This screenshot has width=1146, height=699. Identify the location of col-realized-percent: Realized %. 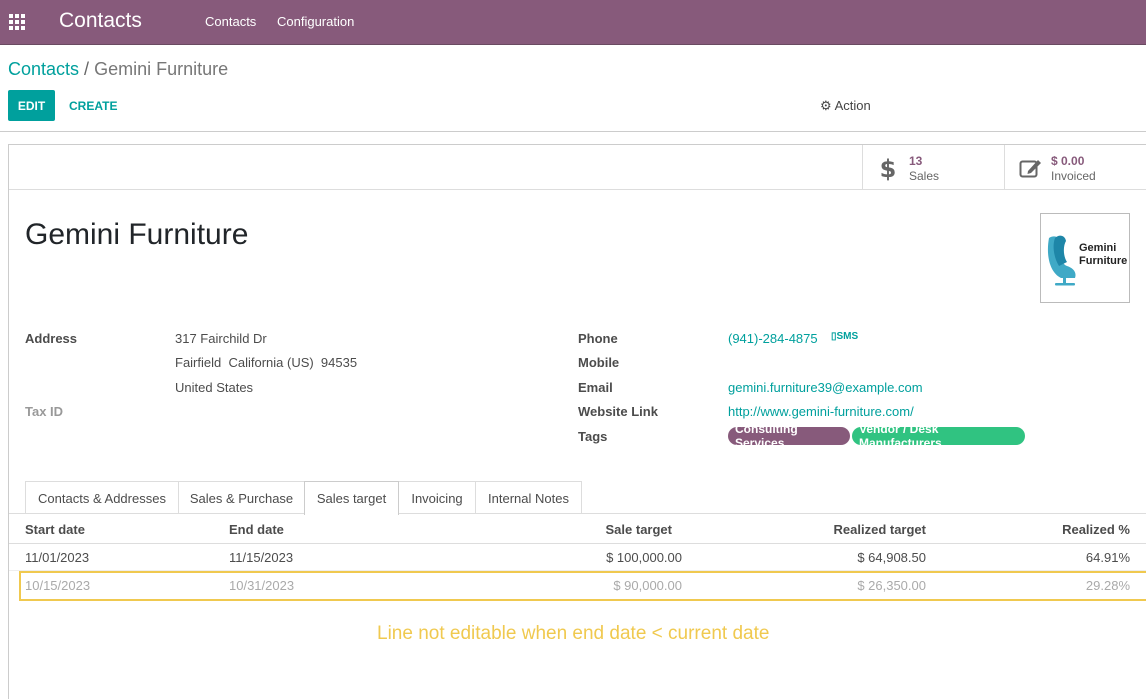
(1030, 529).